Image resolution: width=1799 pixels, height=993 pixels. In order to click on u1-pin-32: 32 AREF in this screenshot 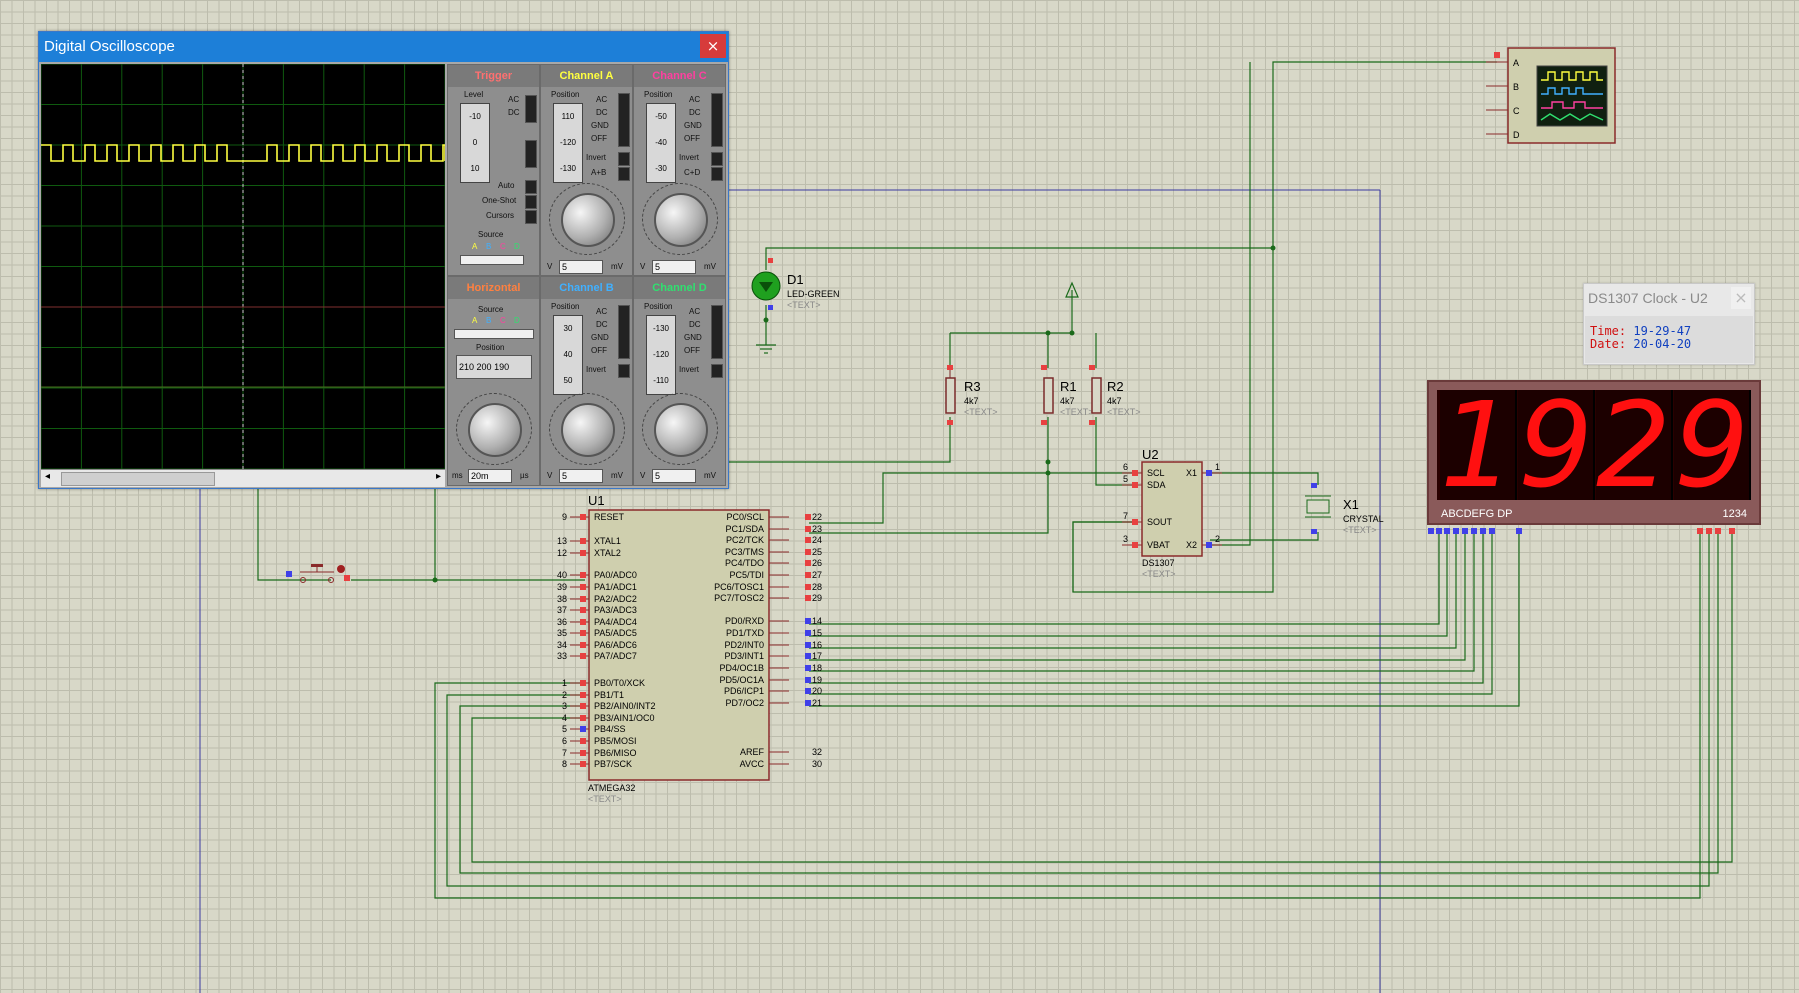, I will do `click(781, 752)`.